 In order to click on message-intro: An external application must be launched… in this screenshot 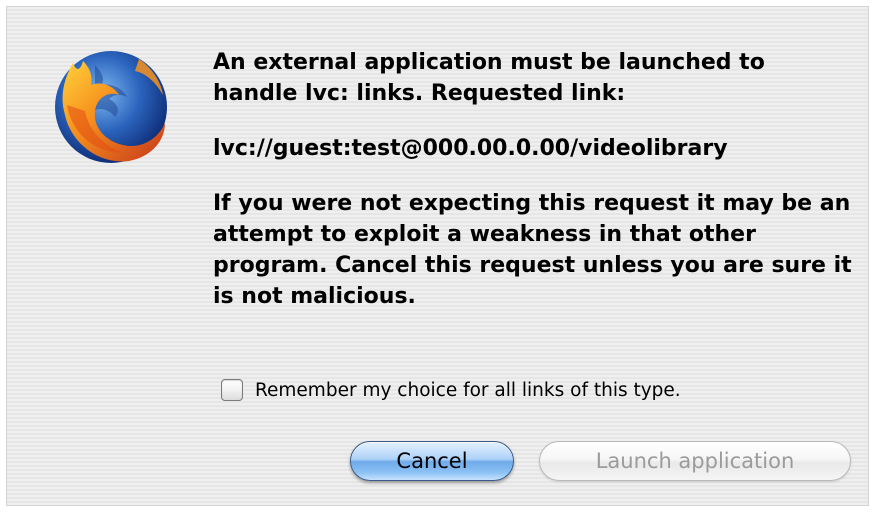, I will do `click(489, 78)`.